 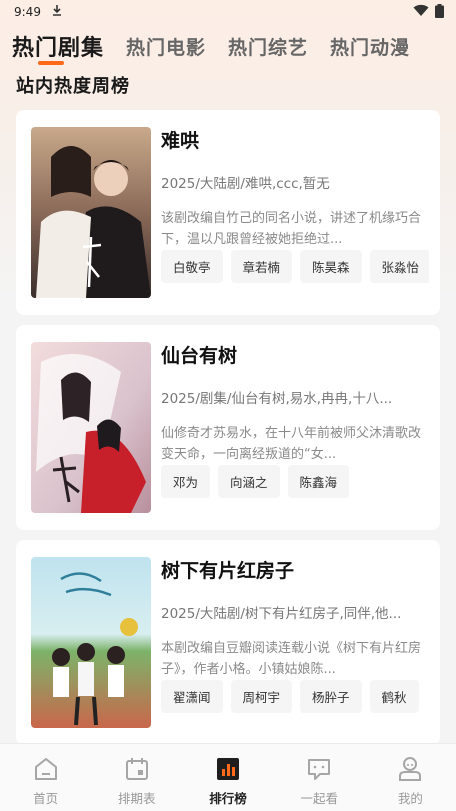 I want to click on status-time: 9:49, so click(x=27, y=12).